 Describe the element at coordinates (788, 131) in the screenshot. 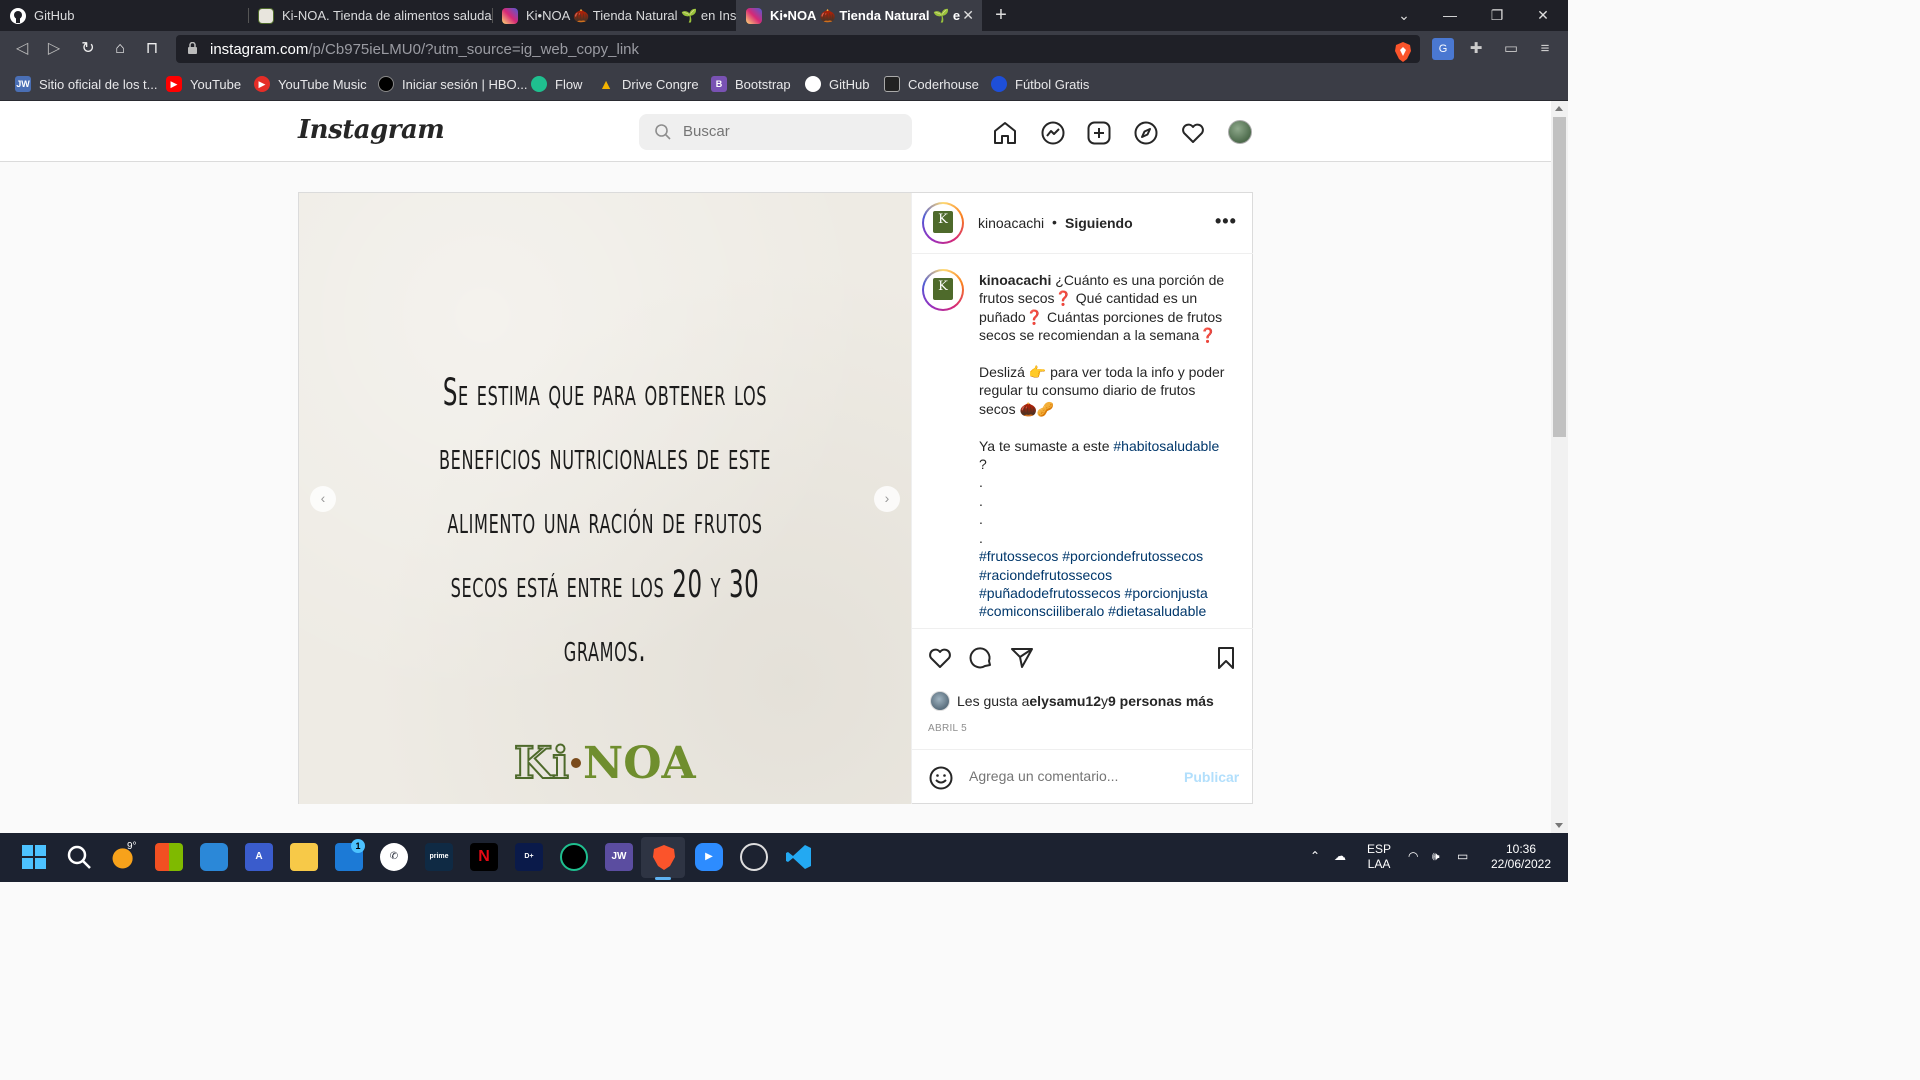

I see `search-input` at that location.